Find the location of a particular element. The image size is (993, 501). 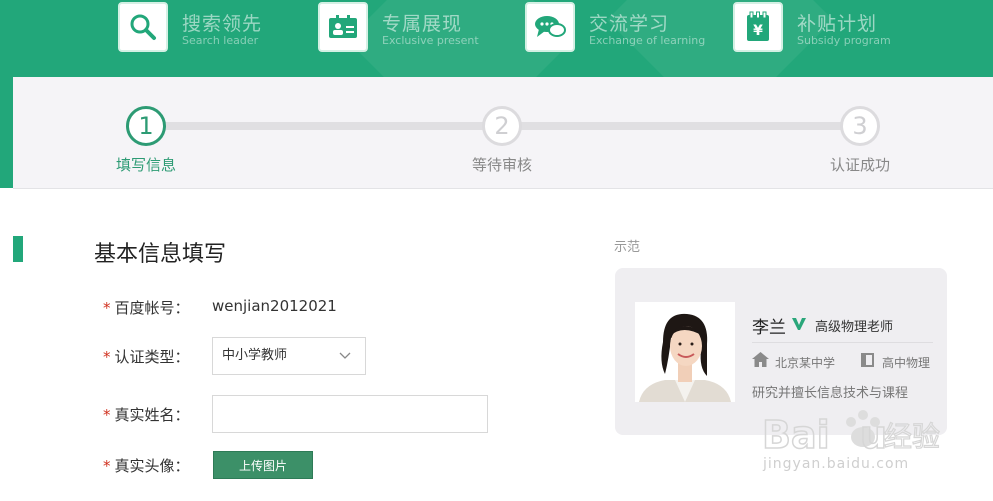

home-icon is located at coordinates (760, 359).